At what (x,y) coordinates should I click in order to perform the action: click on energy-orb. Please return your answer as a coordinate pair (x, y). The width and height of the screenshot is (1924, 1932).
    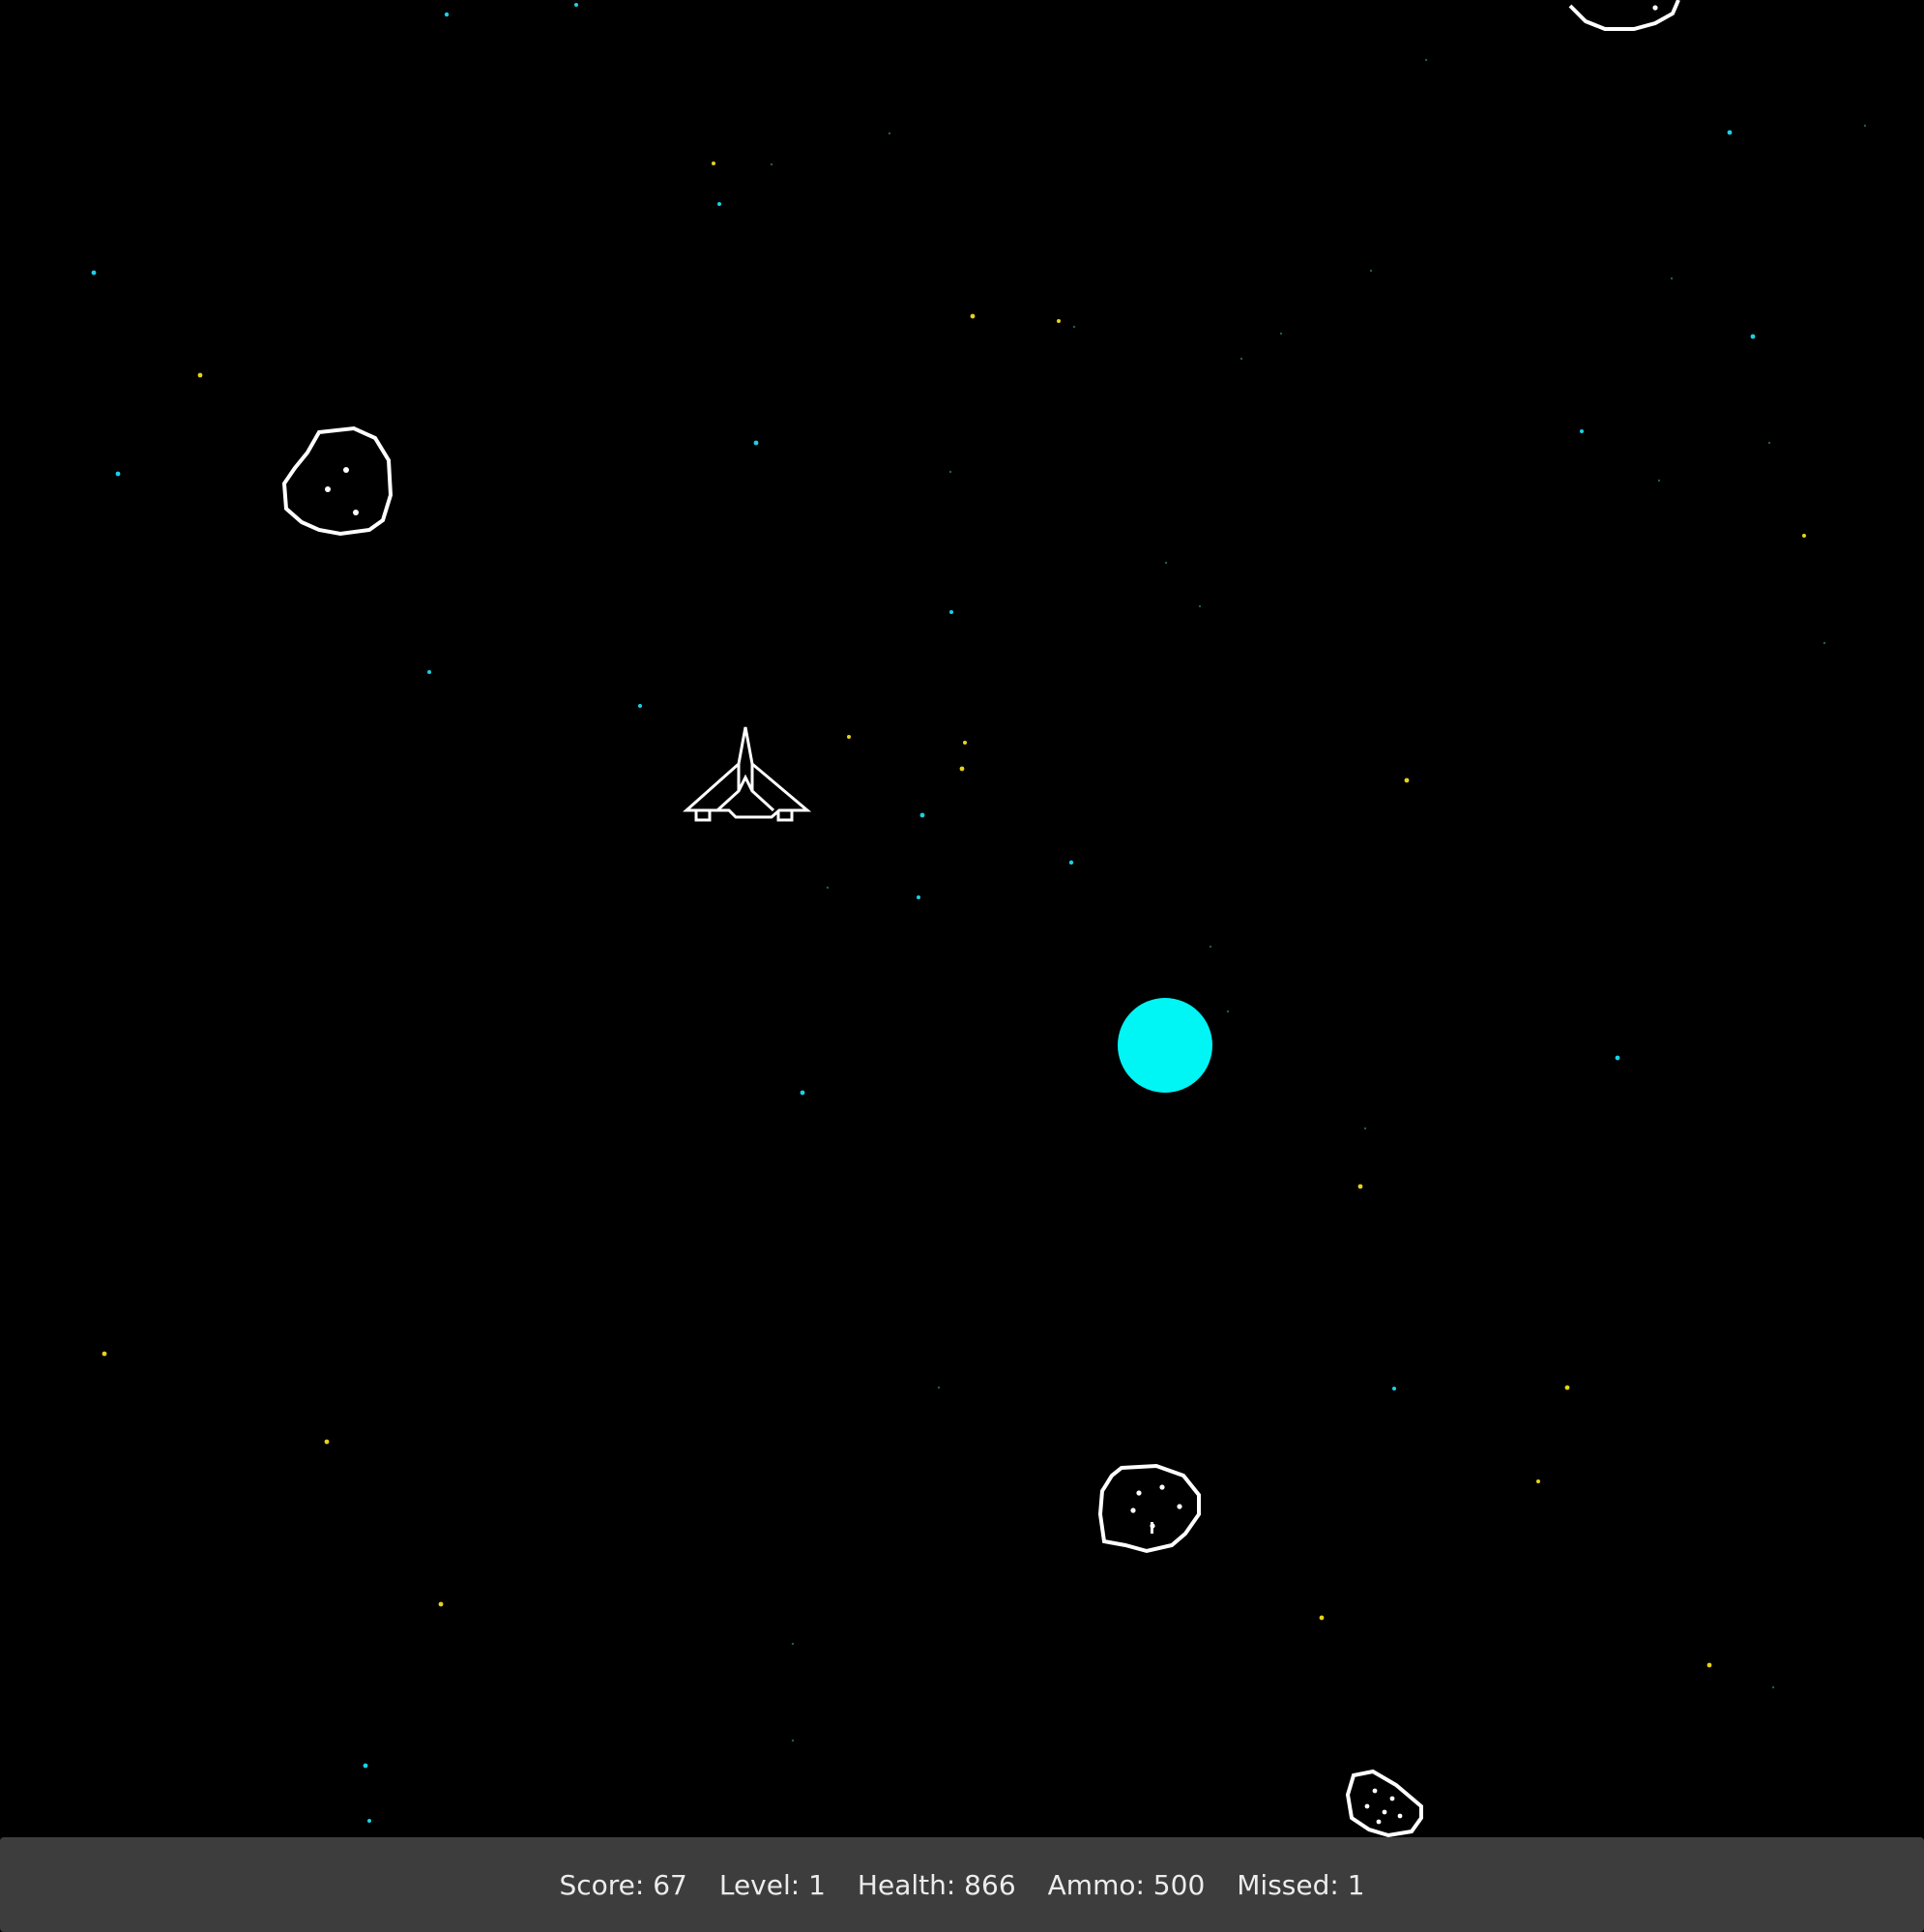
    Looking at the image, I should click on (1165, 1045).